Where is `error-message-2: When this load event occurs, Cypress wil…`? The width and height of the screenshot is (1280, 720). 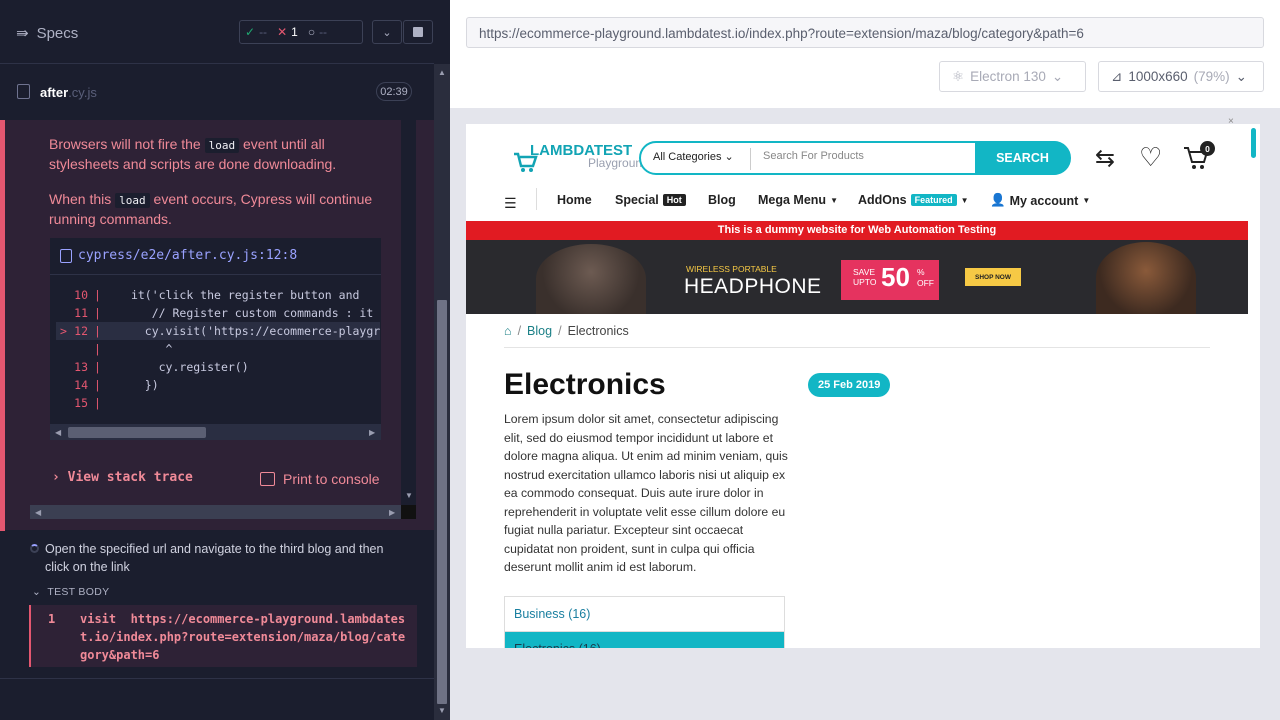 error-message-2: When this load event occurs, Cypress wil… is located at coordinates (211, 209).